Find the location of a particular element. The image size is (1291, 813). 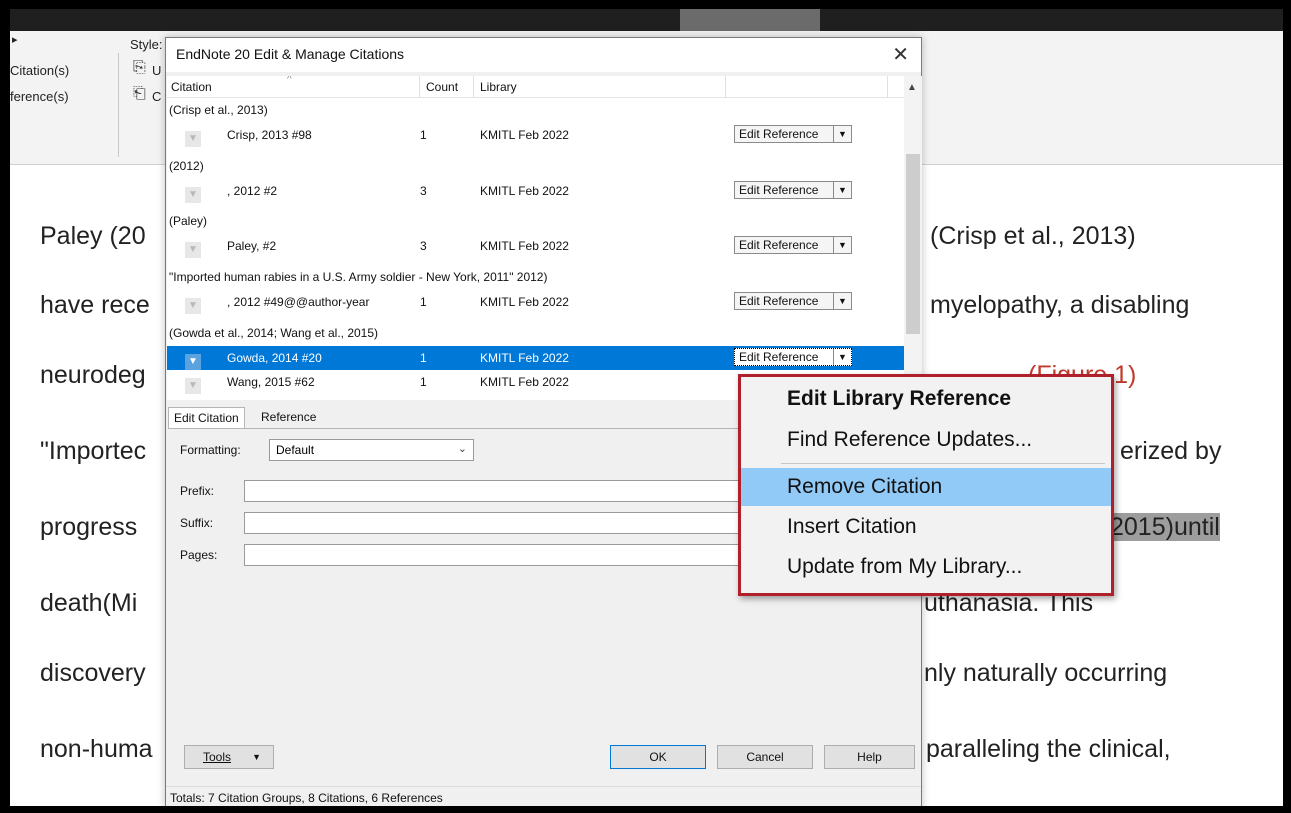

citation-group: (Gowda et al., 2014; Wang et al., 2015) is located at coordinates (273, 333).